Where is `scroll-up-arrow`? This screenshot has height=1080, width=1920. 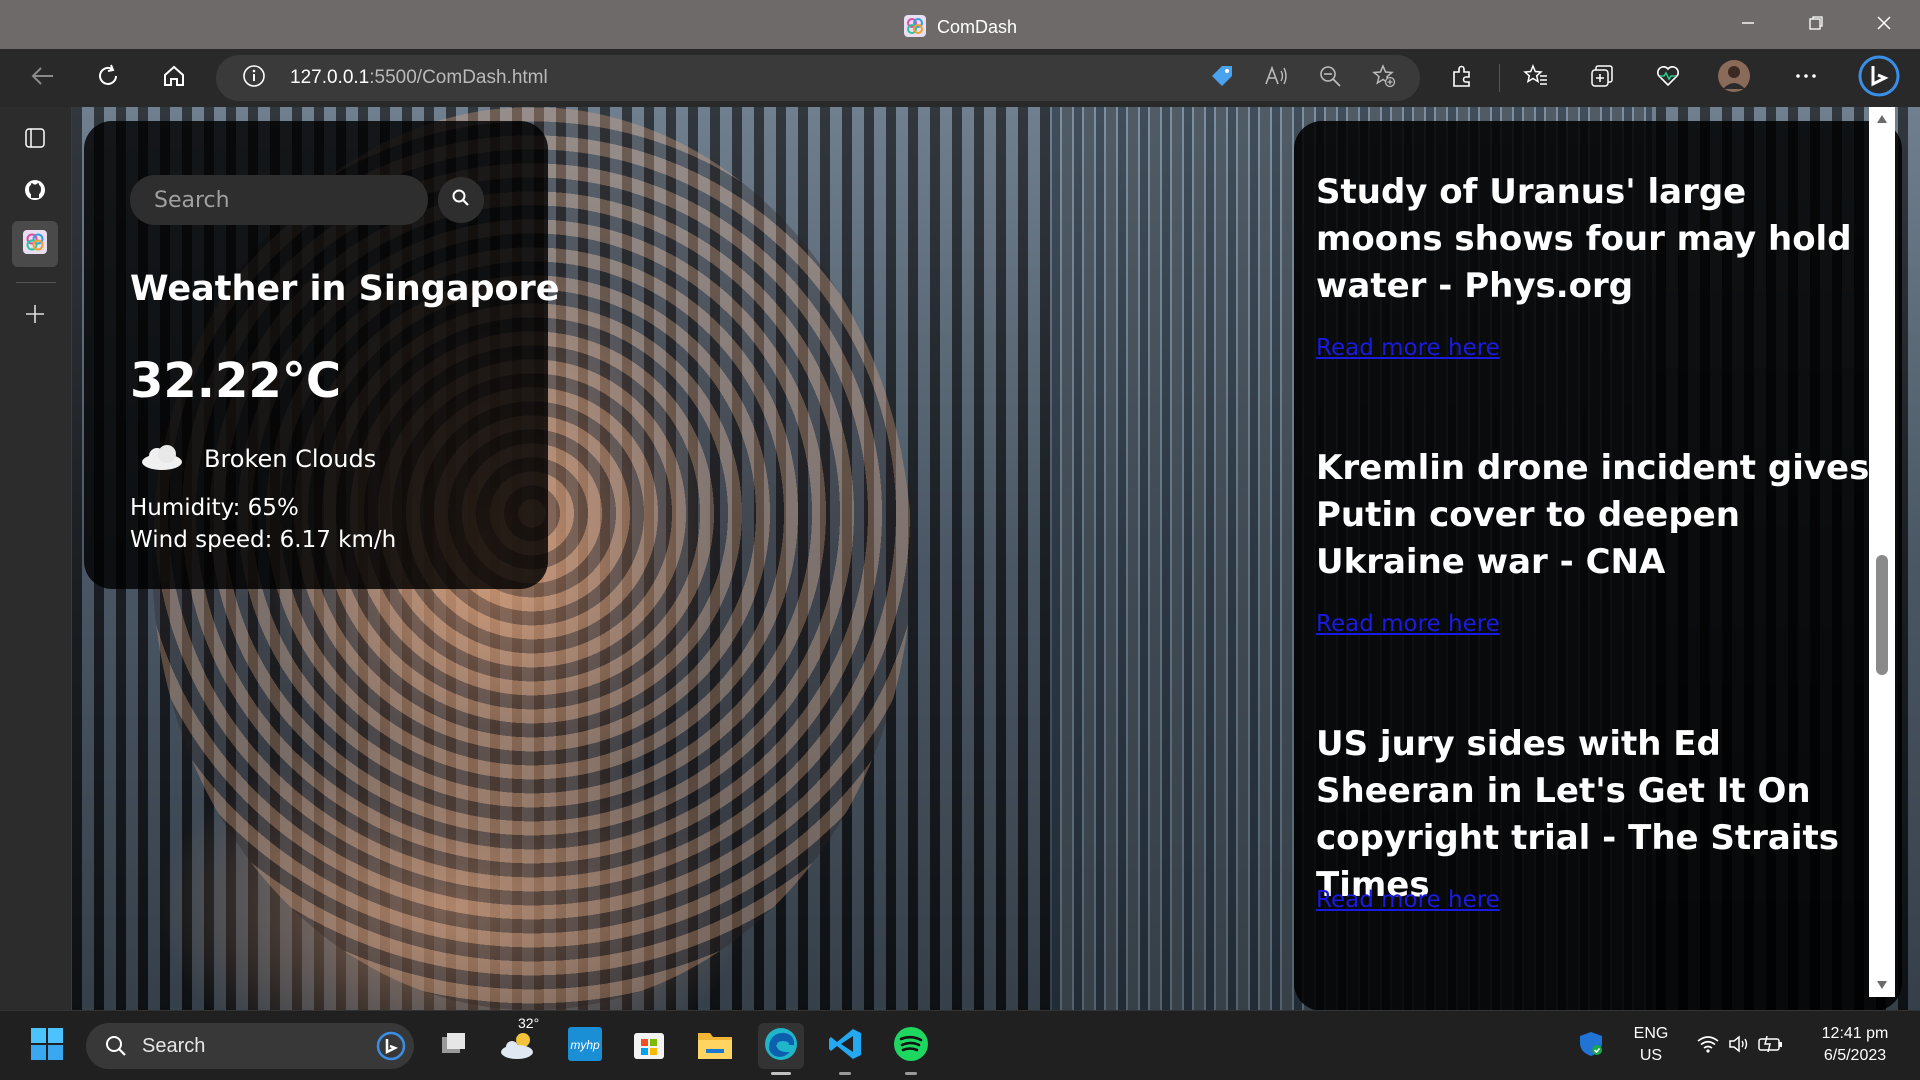
scroll-up-arrow is located at coordinates (1882, 118).